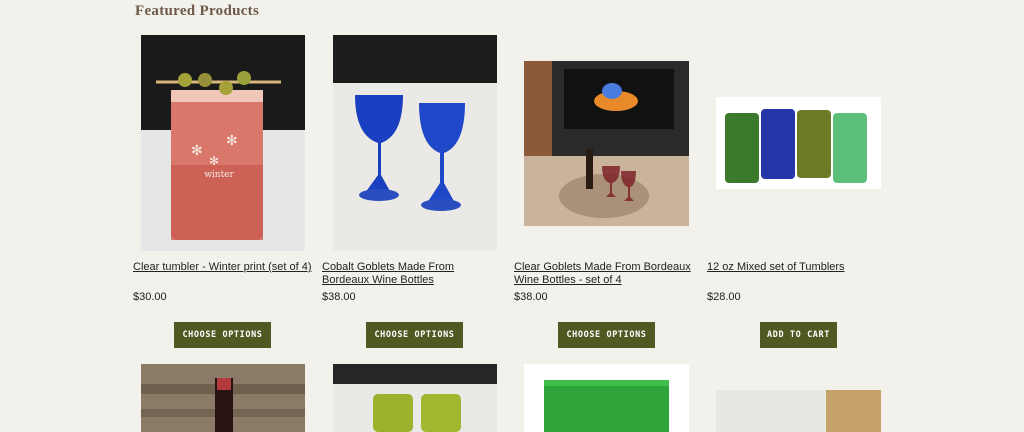 This screenshot has width=1024, height=432. Describe the element at coordinates (197, 11) in the screenshot. I see `section-title: Featured Products` at that location.